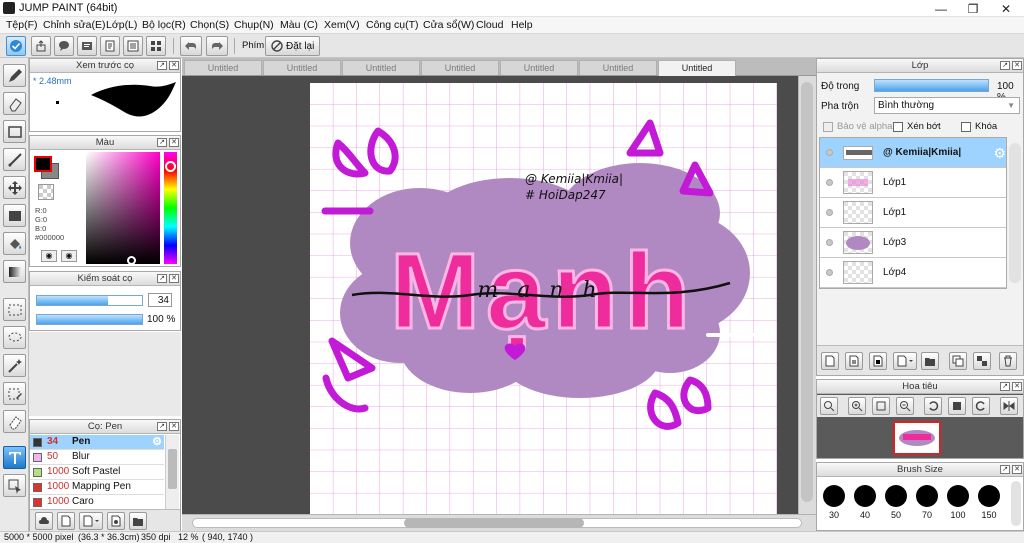 This screenshot has width=1024, height=543. Describe the element at coordinates (913, 153) in the screenshot. I see `layer-row: @ Kemiia|Kmiia| ⚙` at that location.